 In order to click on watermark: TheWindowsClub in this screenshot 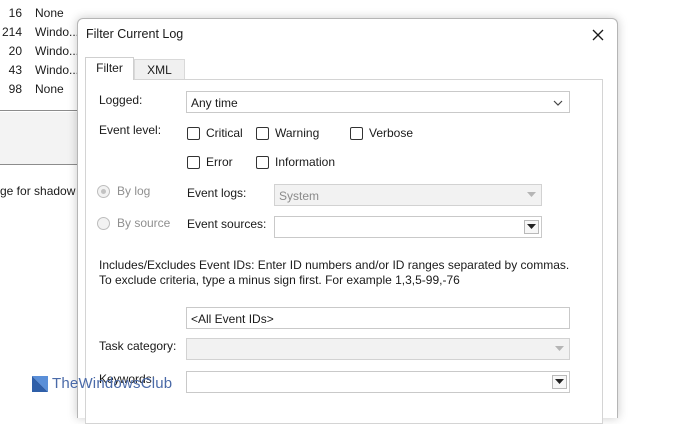, I will do `click(102, 383)`.